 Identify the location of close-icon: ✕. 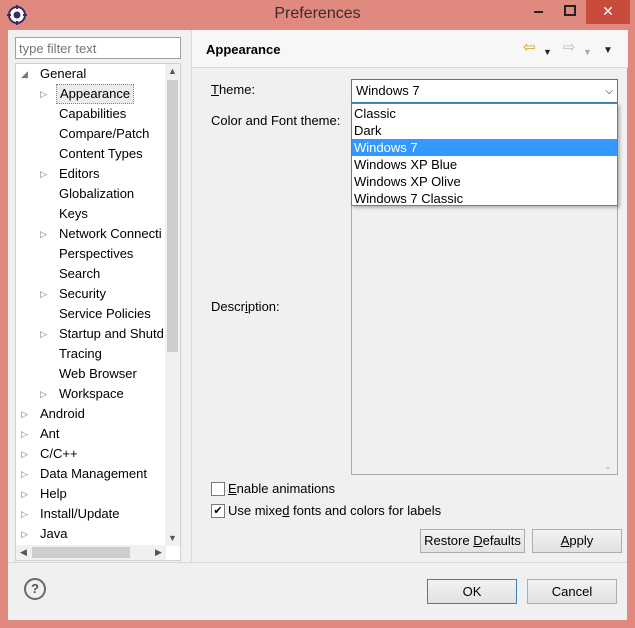
(608, 11).